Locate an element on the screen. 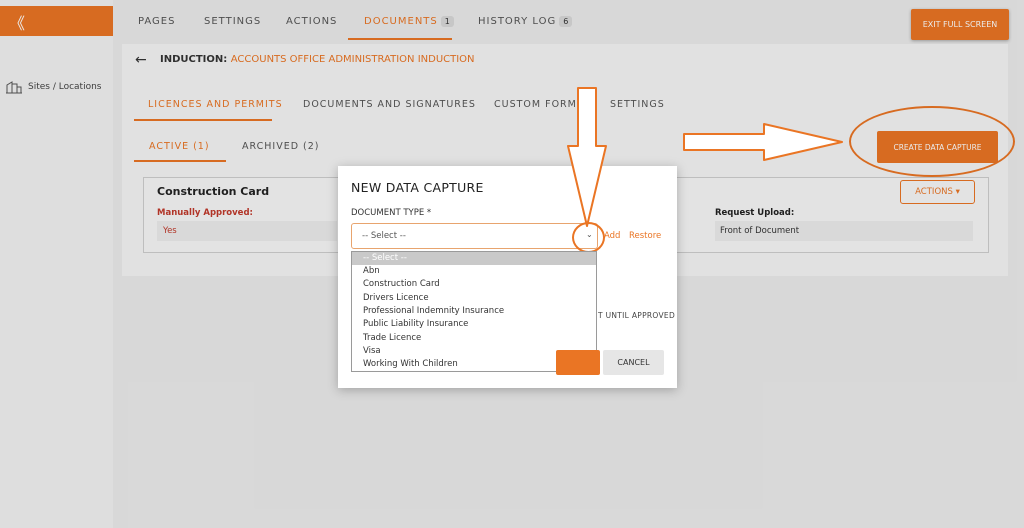  dropdown-option: Professional Indemnity Insurance is located at coordinates (474, 311).